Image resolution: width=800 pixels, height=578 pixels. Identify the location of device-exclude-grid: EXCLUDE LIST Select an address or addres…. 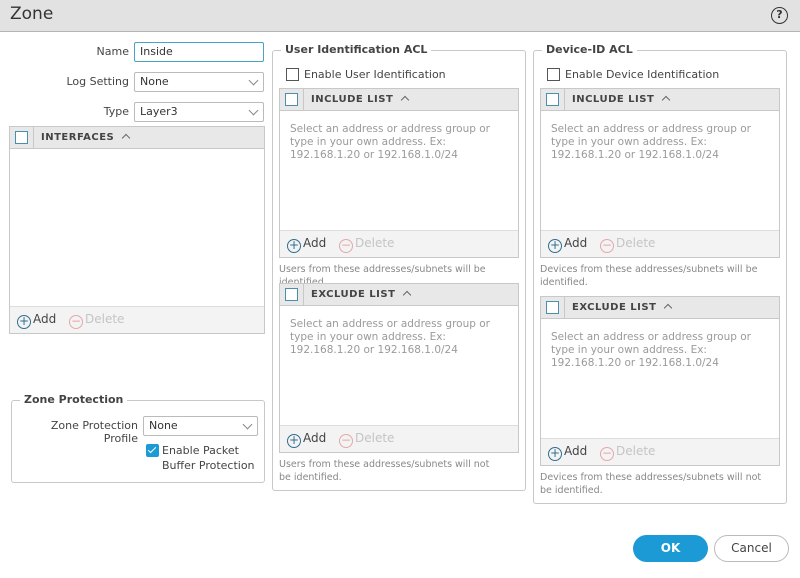
(660, 381).